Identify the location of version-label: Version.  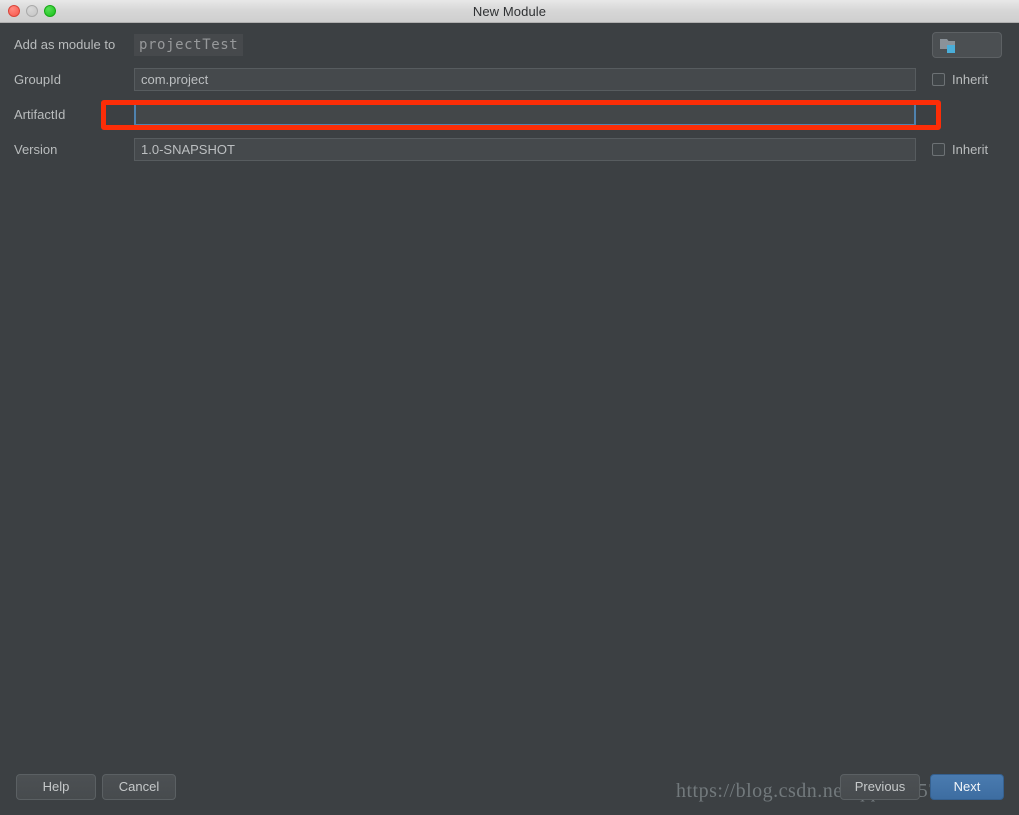
(36, 149).